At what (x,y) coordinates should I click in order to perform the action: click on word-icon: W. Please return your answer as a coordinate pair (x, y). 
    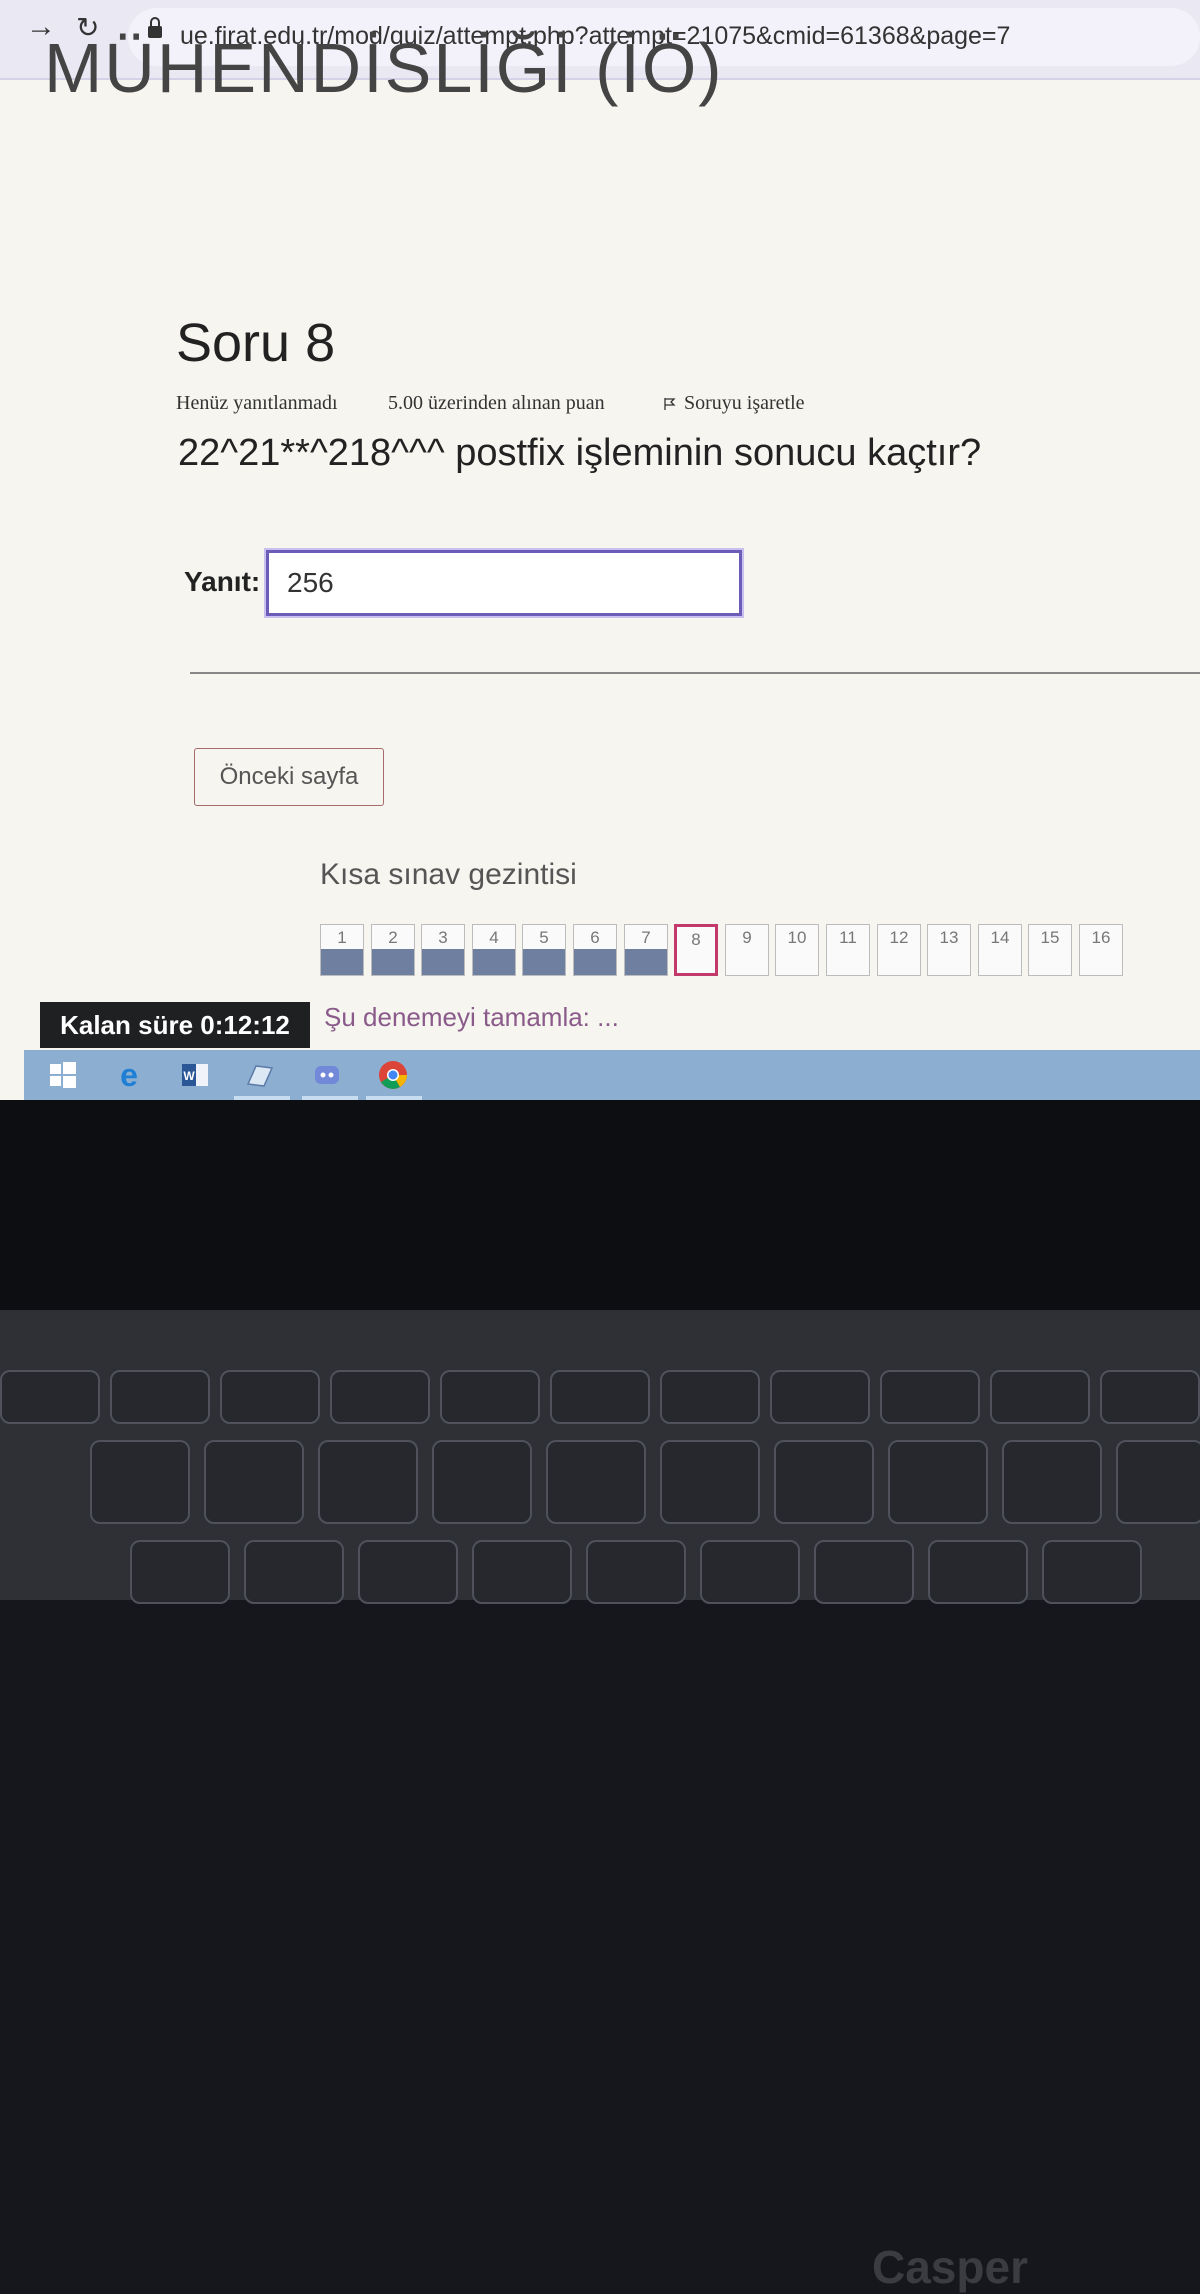
    Looking at the image, I should click on (195, 1075).